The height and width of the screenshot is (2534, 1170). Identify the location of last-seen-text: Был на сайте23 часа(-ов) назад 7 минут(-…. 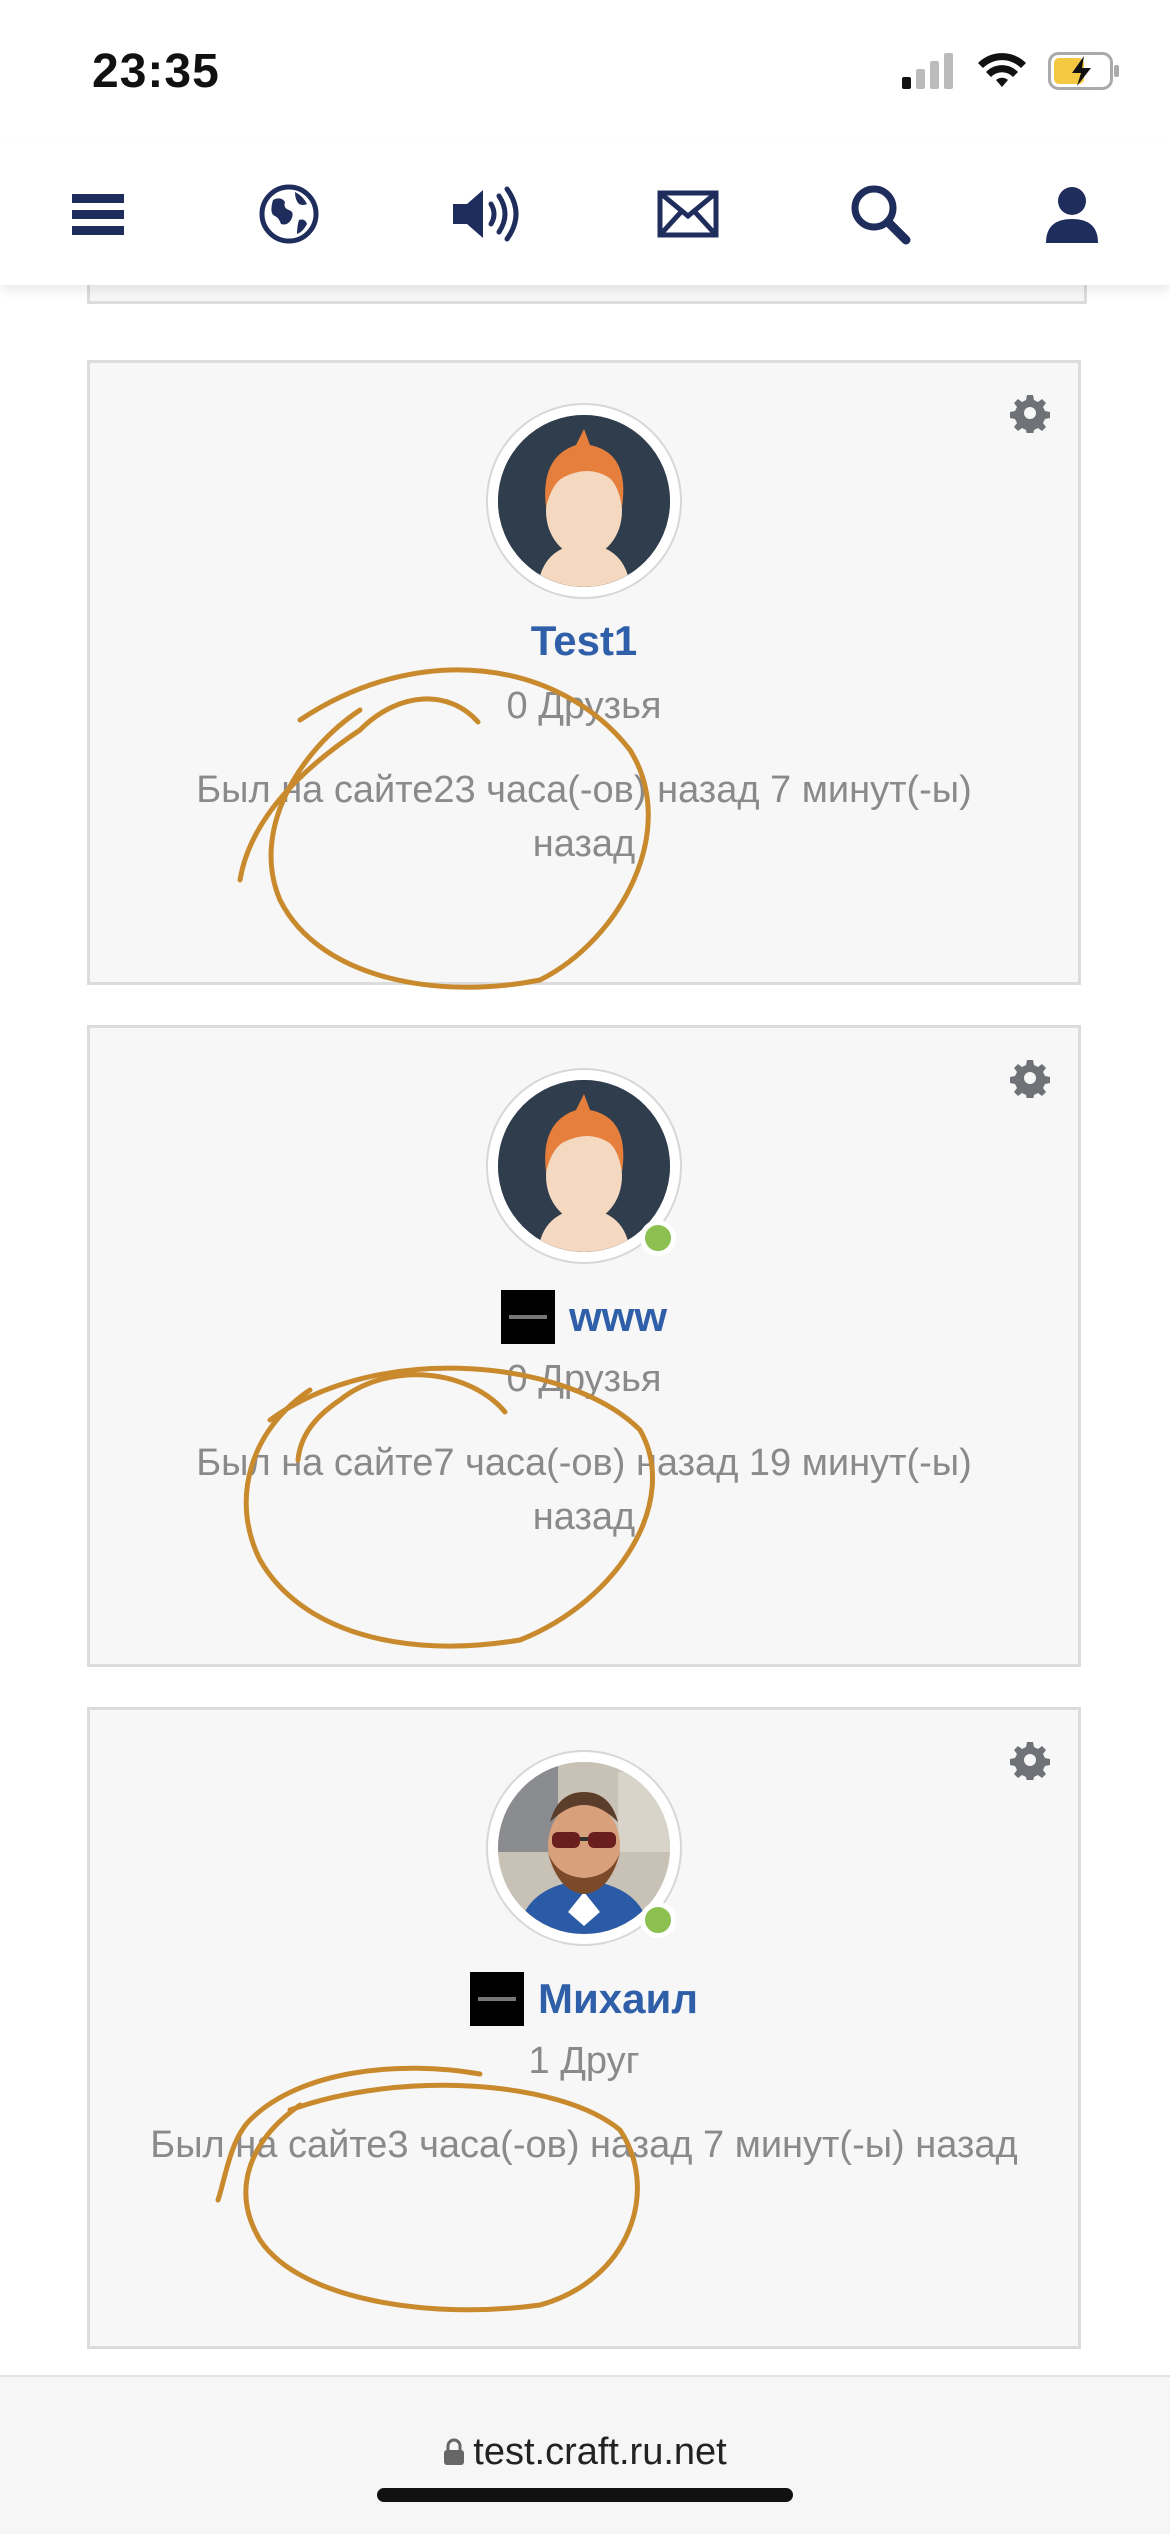
(584, 817).